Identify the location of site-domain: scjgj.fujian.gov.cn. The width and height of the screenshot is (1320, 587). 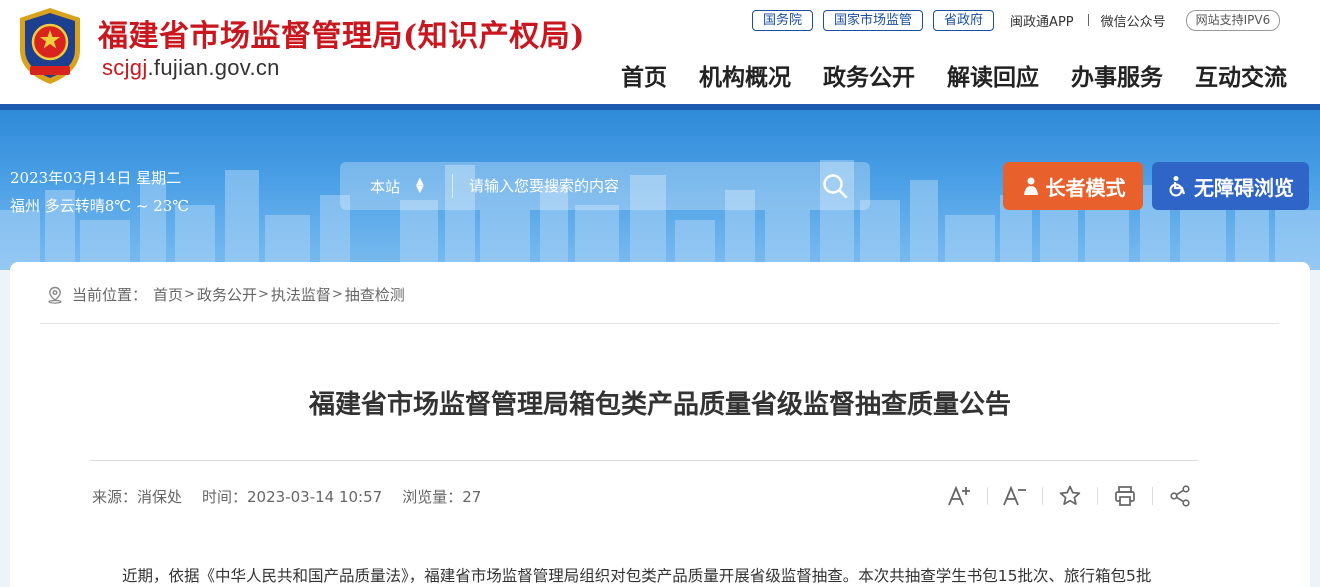
(191, 67).